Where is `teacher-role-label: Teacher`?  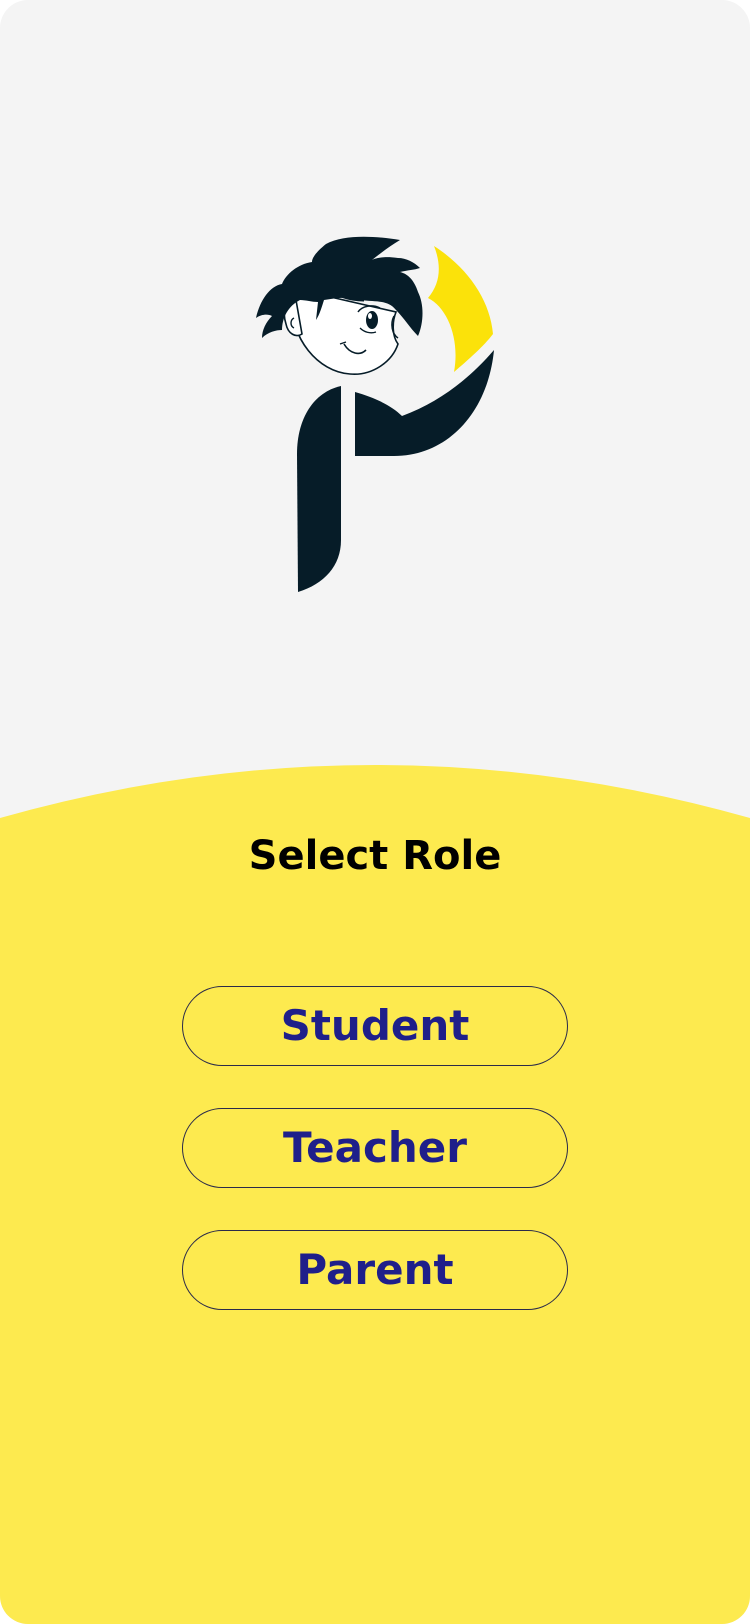 teacher-role-label: Teacher is located at coordinates (375, 1147).